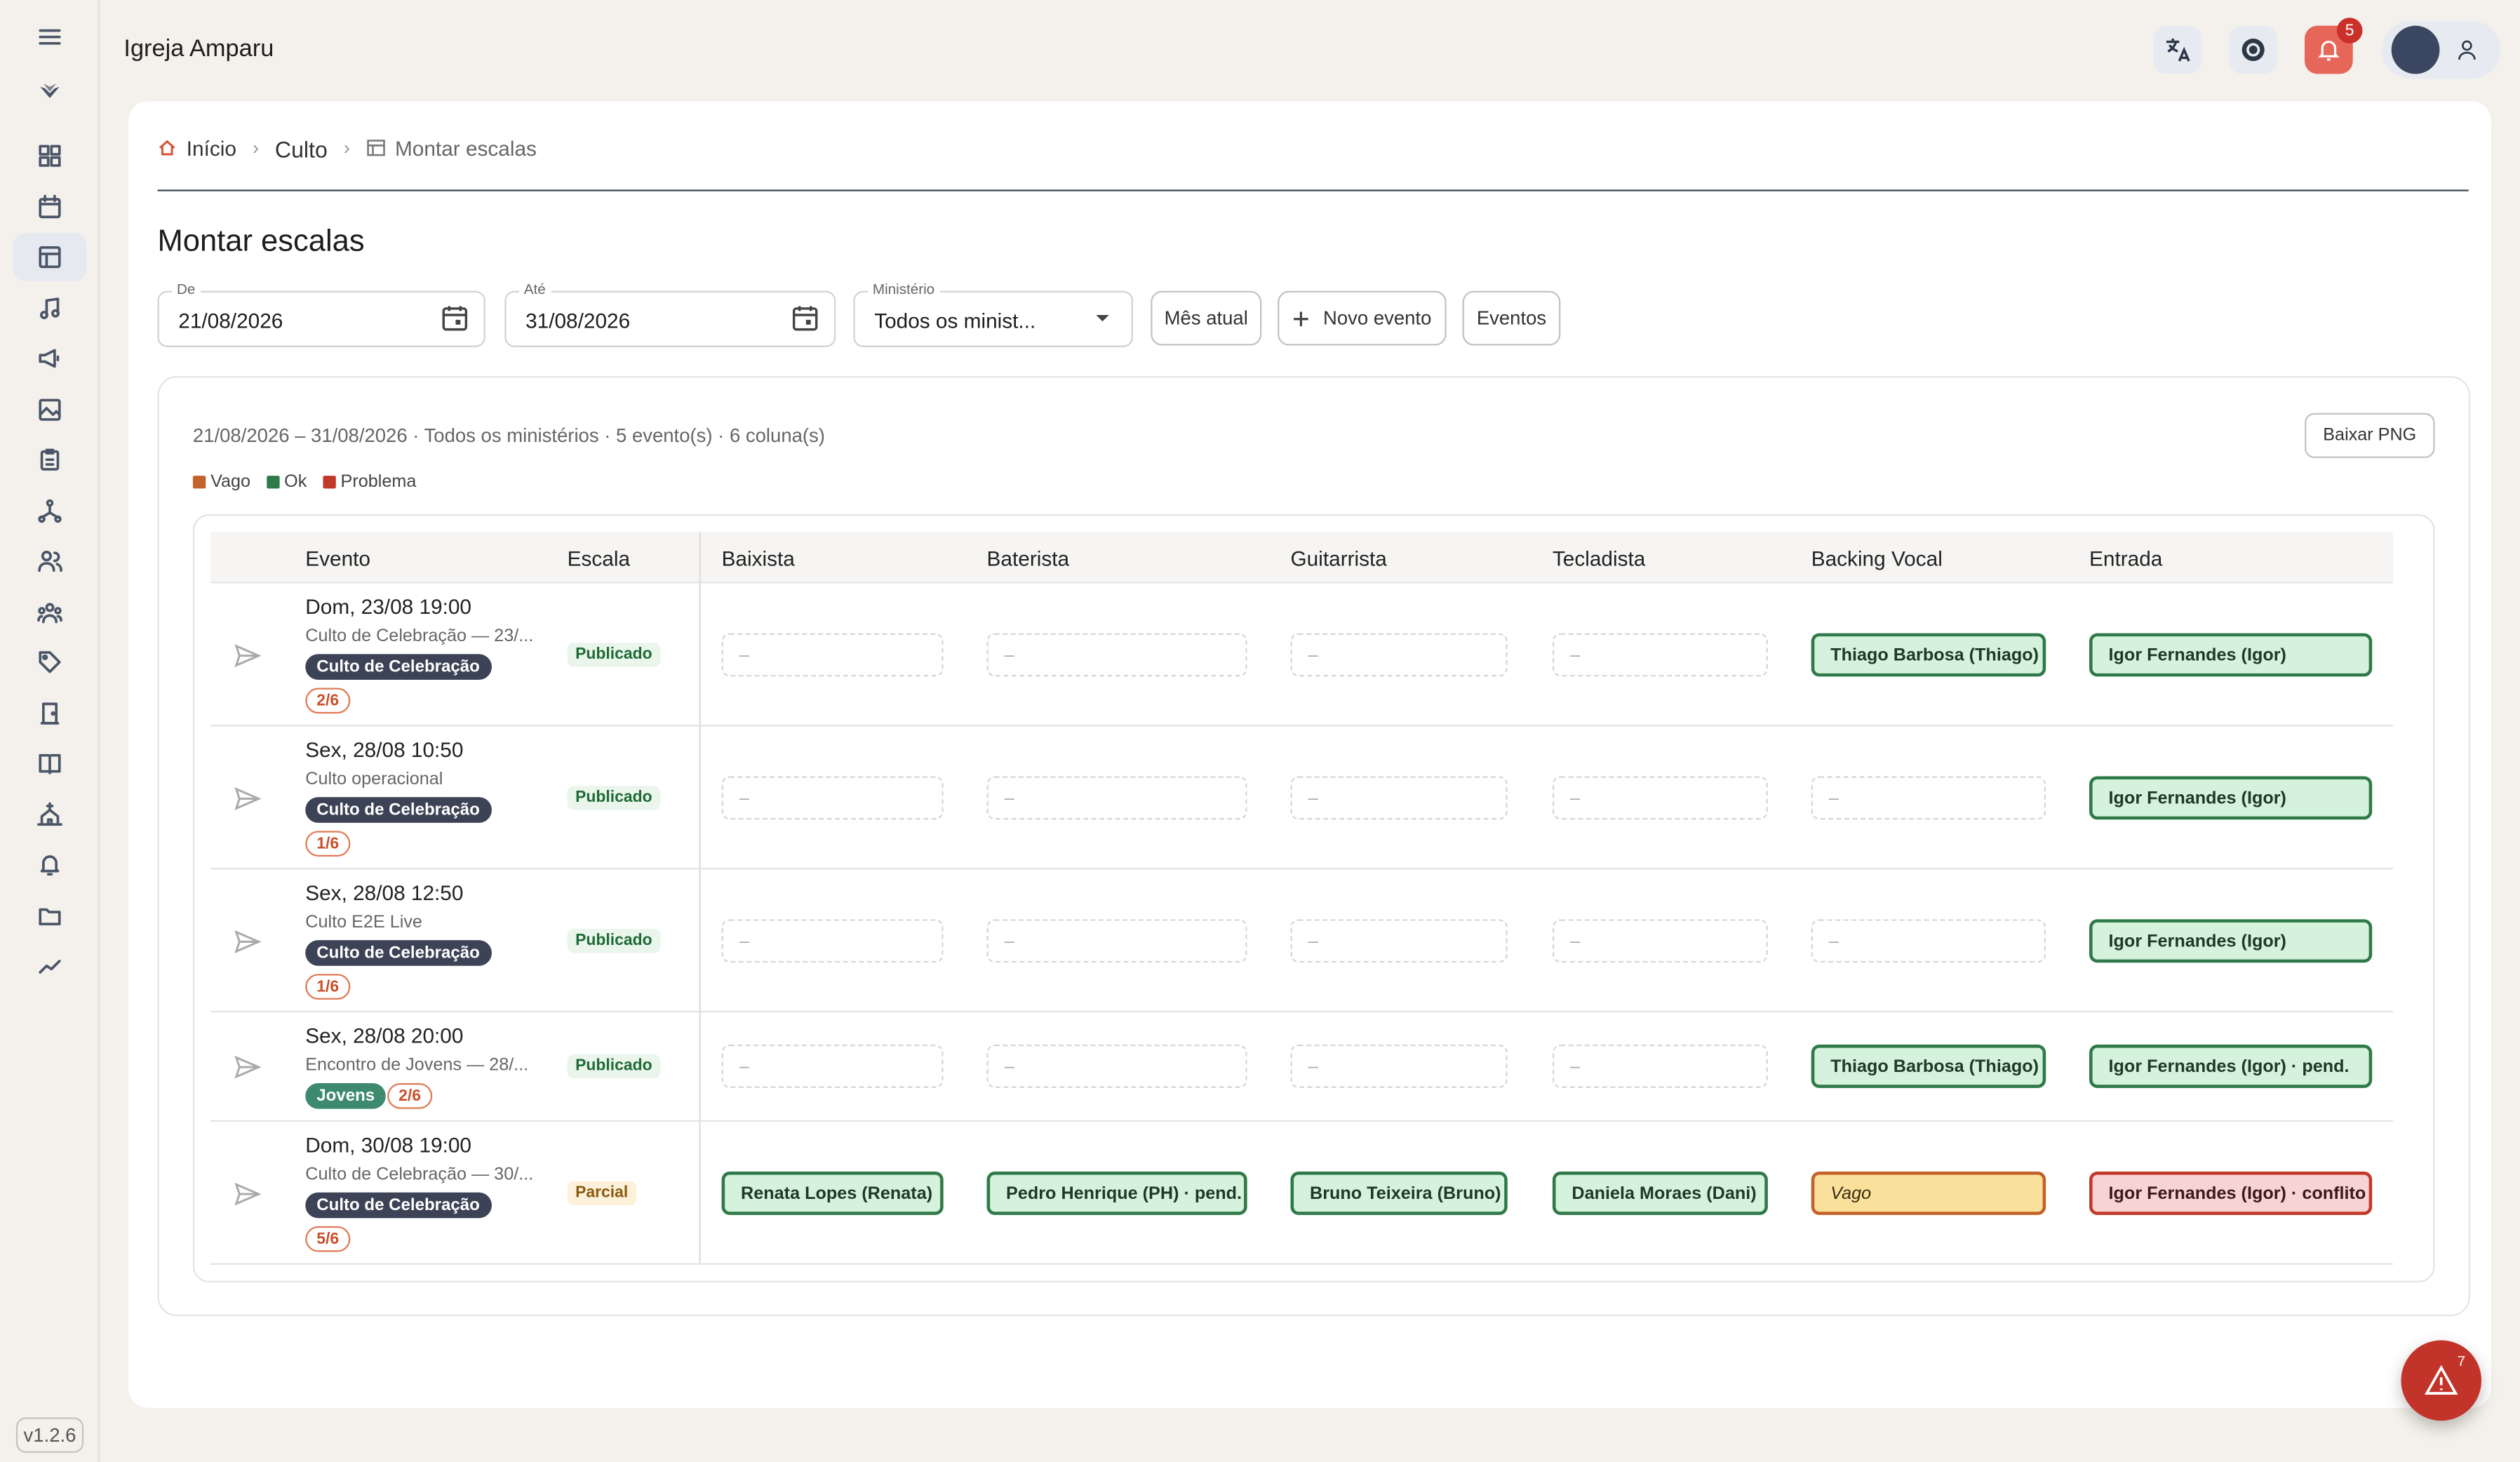 Image resolution: width=2520 pixels, height=1462 pixels. What do you see at coordinates (49, 916) in the screenshot?
I see `folder-icon` at bounding box center [49, 916].